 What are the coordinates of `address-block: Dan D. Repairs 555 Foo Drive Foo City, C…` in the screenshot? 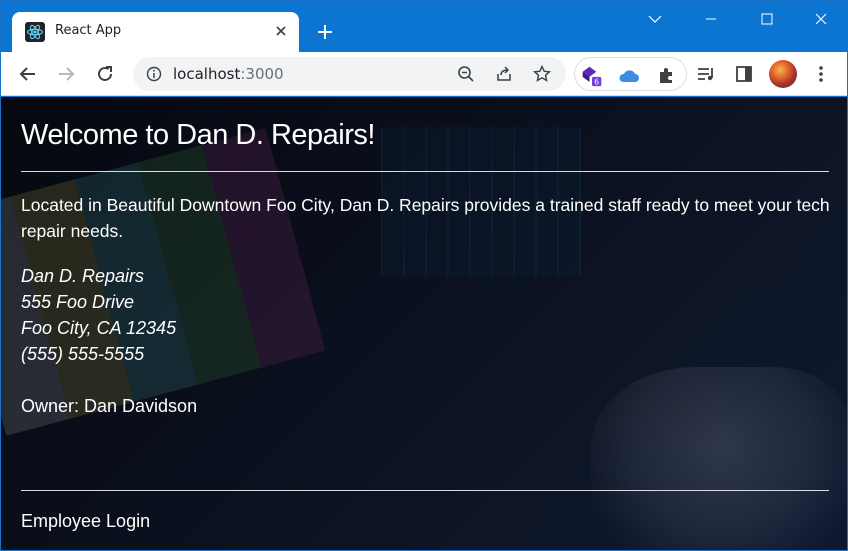 It's located at (98, 315).